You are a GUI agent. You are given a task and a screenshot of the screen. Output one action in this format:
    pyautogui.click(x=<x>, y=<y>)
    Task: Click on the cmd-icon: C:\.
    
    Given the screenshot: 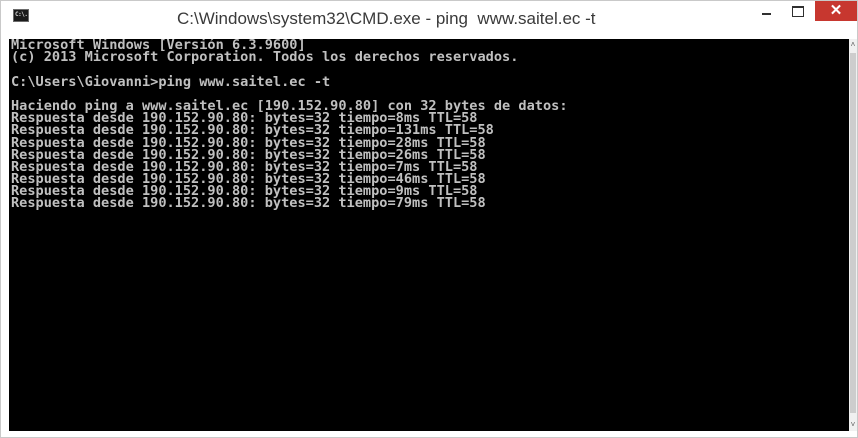 What is the action you would take?
    pyautogui.click(x=21, y=15)
    